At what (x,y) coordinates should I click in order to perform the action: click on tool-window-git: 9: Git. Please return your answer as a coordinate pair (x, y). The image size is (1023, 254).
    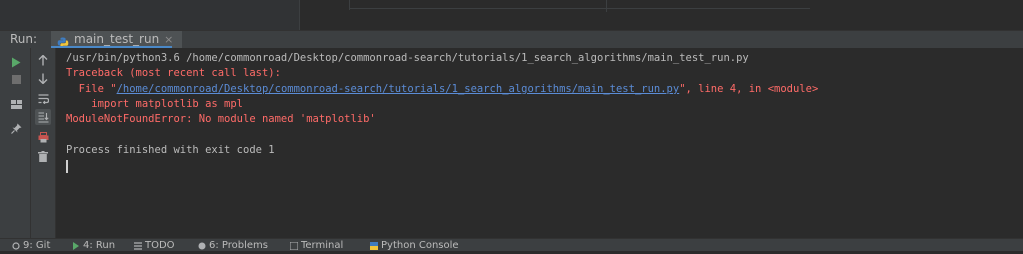
    Looking at the image, I should click on (31, 246).